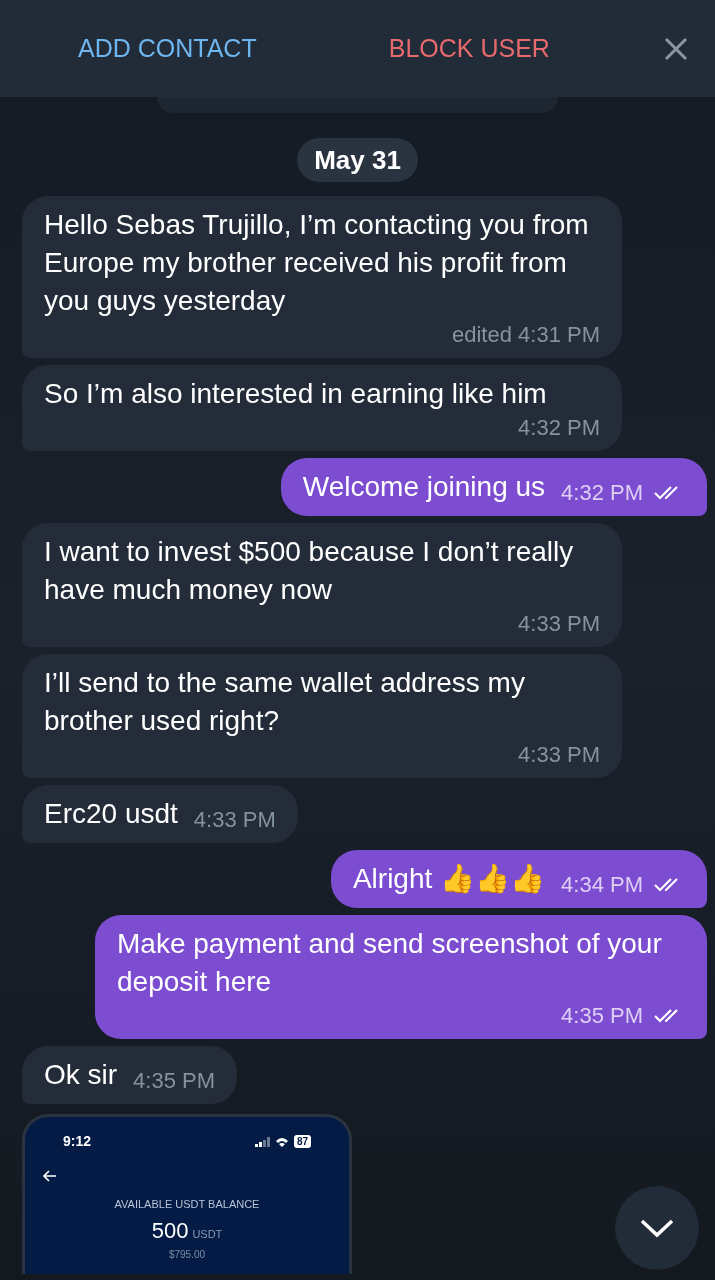 Image resolution: width=715 pixels, height=1280 pixels. I want to click on message-text: I want to invest $500 because I don’t really have much money now, so click(309, 571).